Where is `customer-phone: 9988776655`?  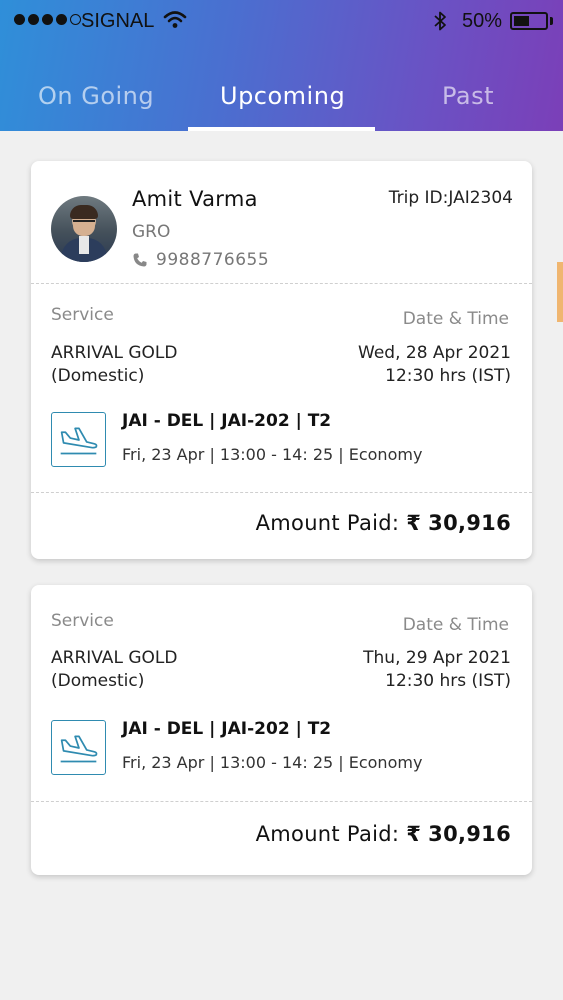 customer-phone: 9988776655 is located at coordinates (212, 260).